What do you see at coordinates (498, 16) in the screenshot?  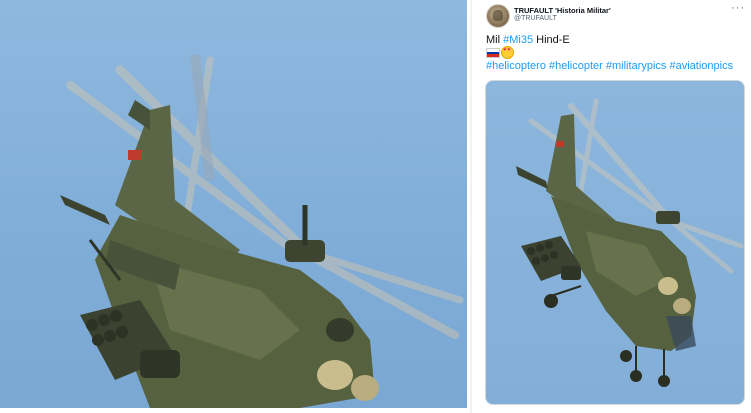 I see `avatar` at bounding box center [498, 16].